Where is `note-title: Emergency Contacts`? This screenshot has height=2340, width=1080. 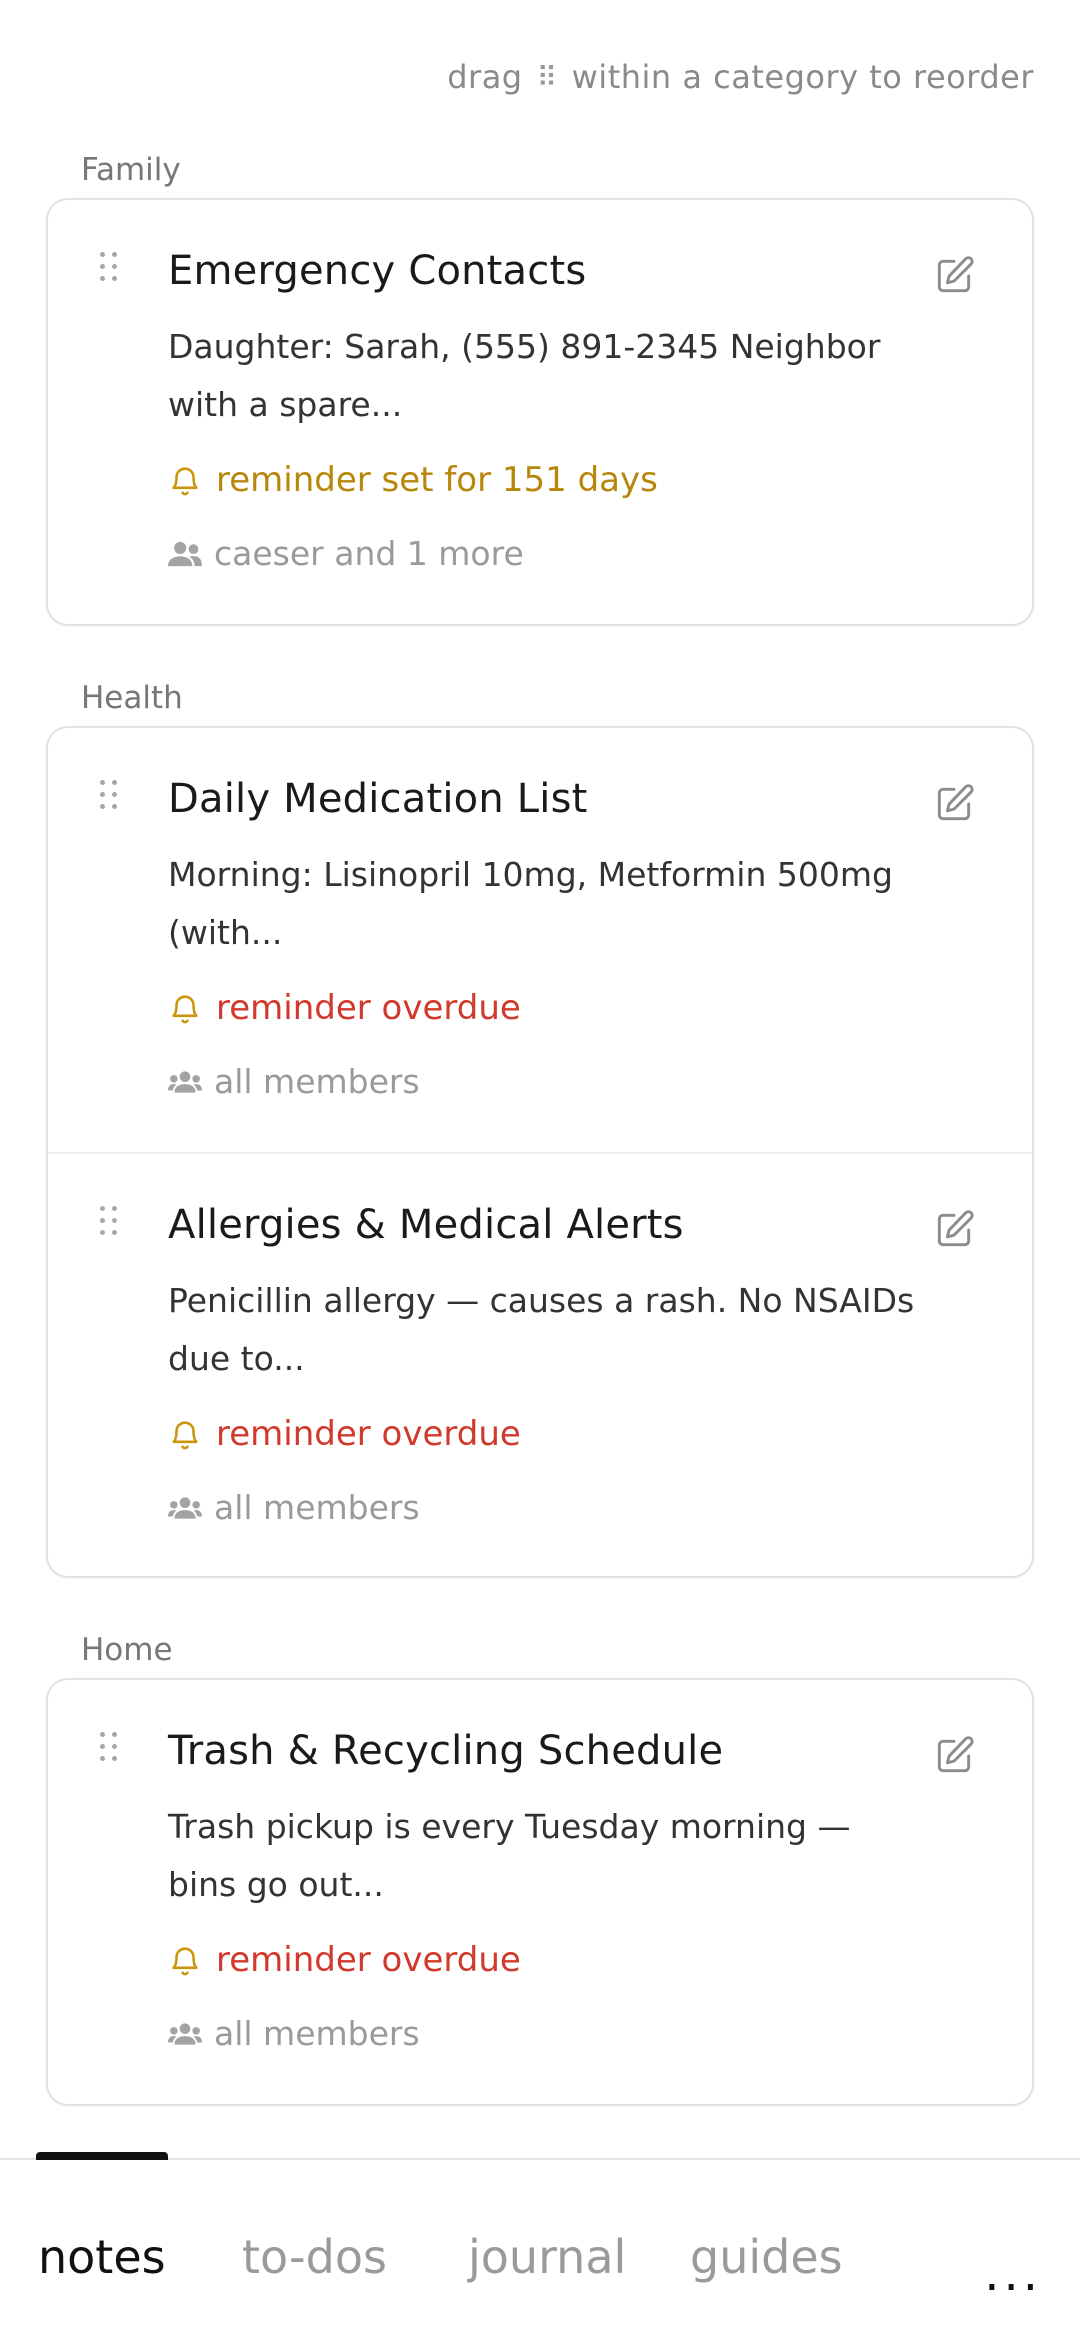
note-title: Emergency Contacts is located at coordinates (377, 271).